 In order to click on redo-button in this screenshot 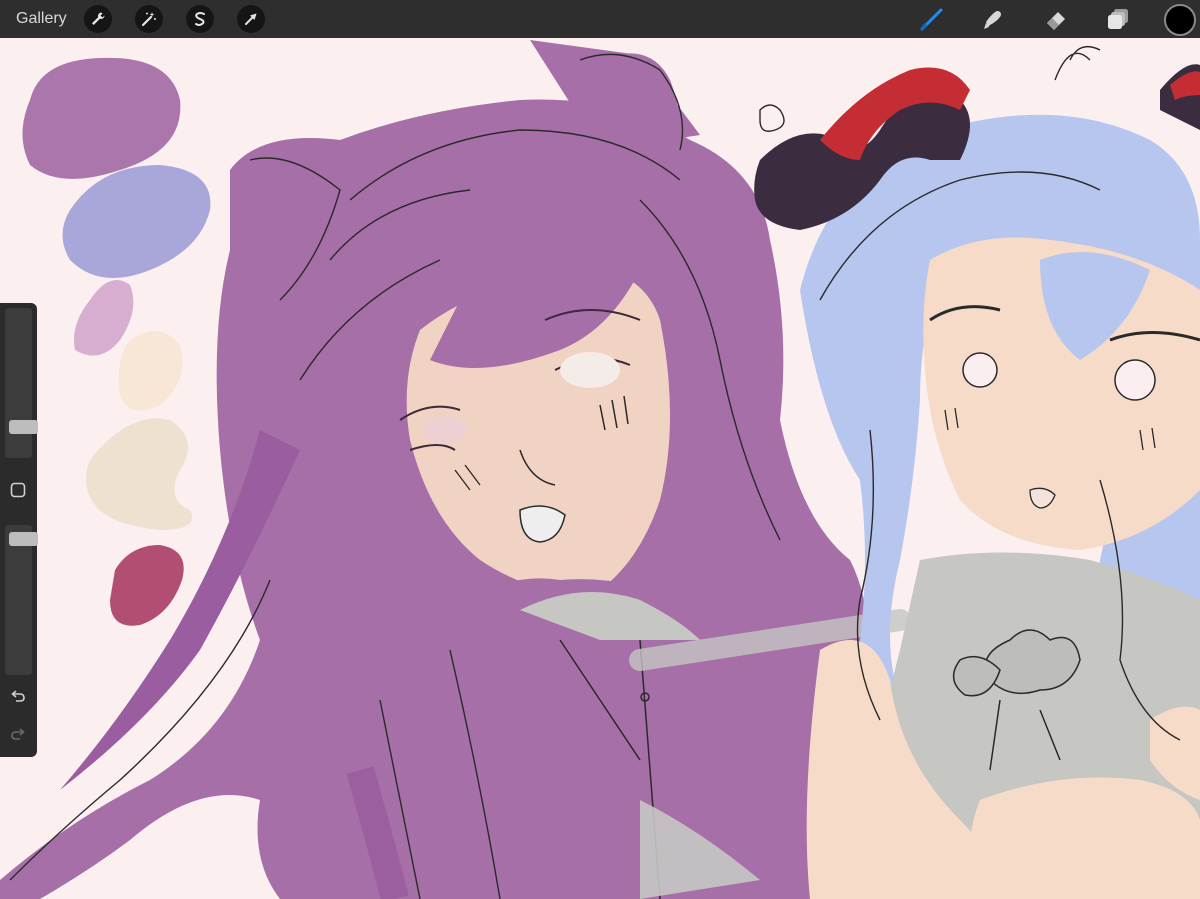, I will do `click(18, 734)`.